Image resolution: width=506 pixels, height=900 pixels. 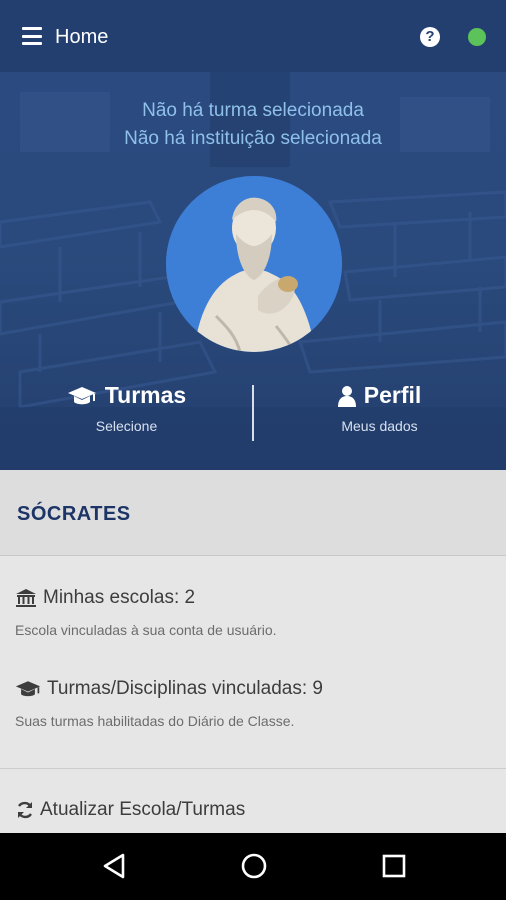 I want to click on user-icon, so click(x=346, y=396).